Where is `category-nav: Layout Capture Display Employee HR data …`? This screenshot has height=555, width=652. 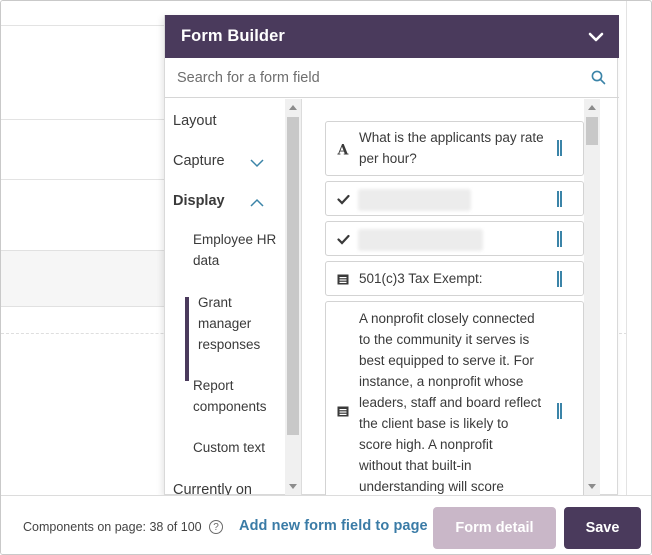 category-nav: Layout Capture Display Employee HR data … is located at coordinates (233, 297).